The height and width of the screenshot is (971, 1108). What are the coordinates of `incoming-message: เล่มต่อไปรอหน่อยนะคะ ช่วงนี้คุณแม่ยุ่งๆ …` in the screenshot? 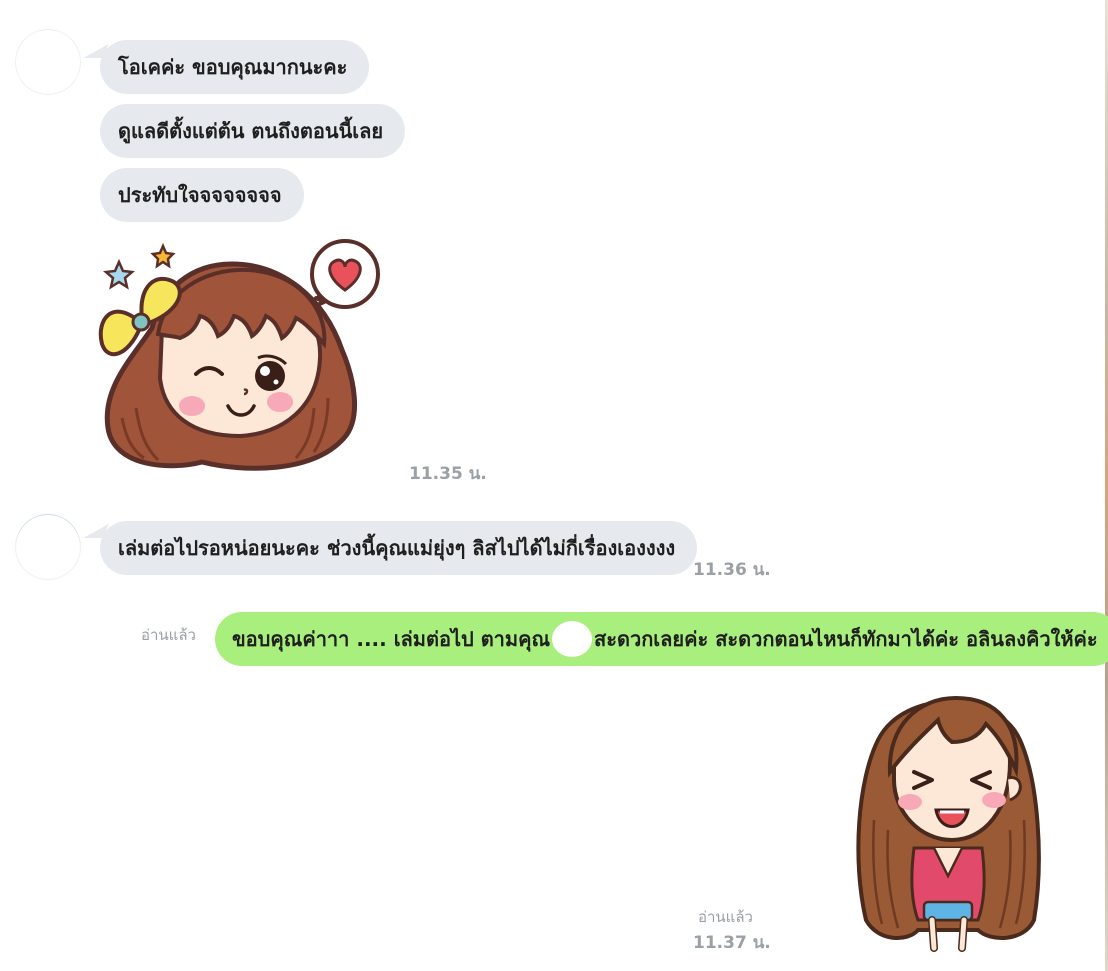 It's located at (399, 548).